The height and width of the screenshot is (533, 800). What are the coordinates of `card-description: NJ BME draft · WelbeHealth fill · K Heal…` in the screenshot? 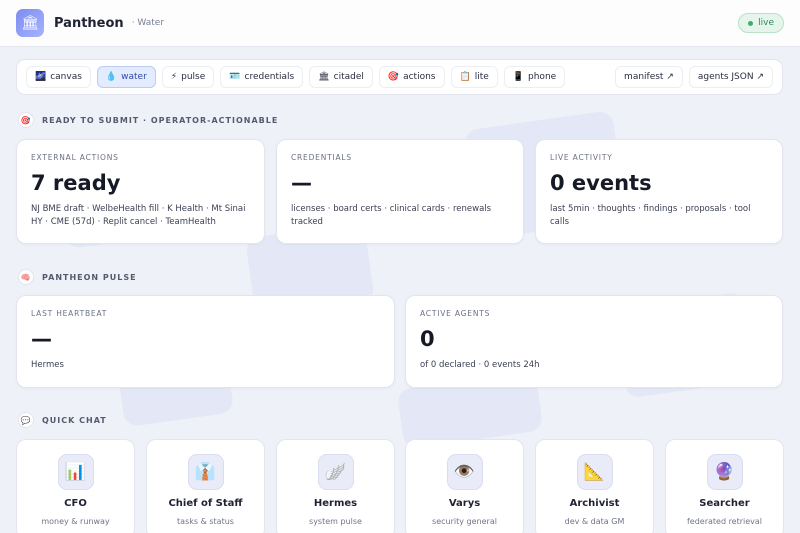 It's located at (138, 215).